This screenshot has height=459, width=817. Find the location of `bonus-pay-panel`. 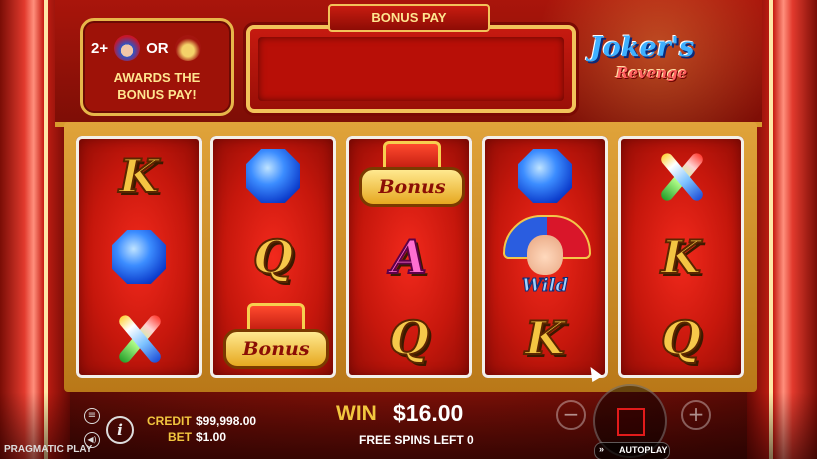

bonus-pay-panel is located at coordinates (411, 69).